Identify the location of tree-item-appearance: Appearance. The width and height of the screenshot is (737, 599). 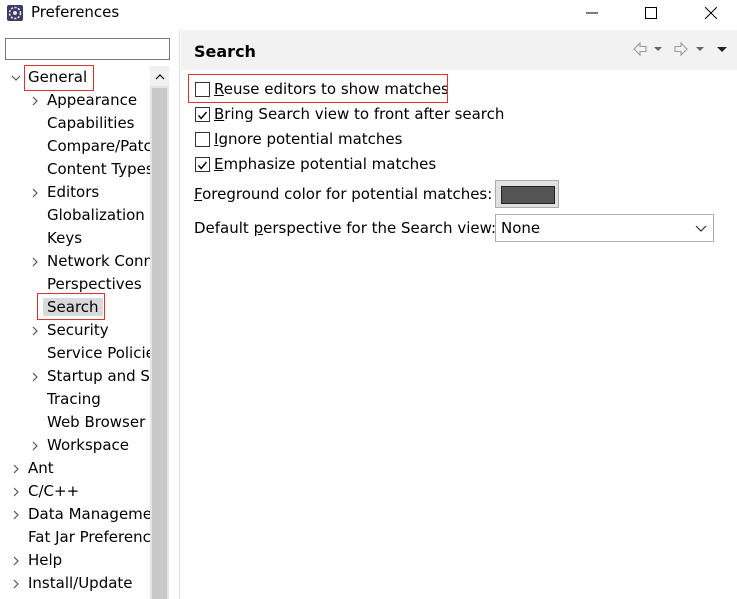
(75, 100).